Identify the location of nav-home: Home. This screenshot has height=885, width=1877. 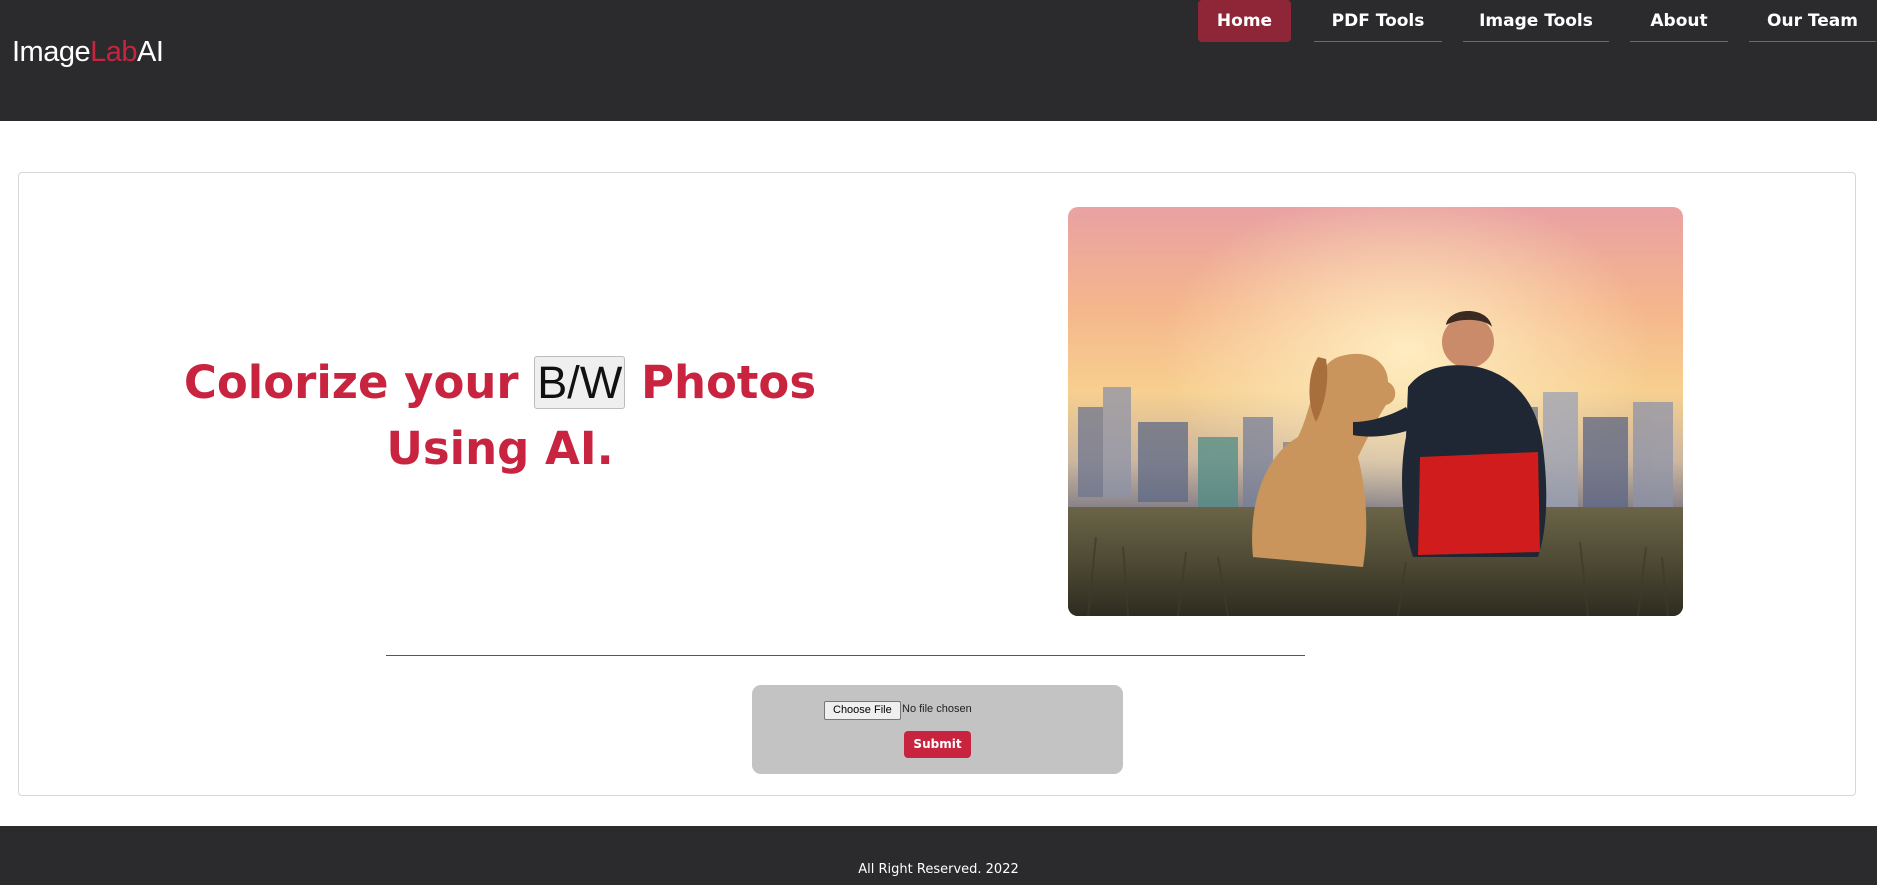
(1244, 21).